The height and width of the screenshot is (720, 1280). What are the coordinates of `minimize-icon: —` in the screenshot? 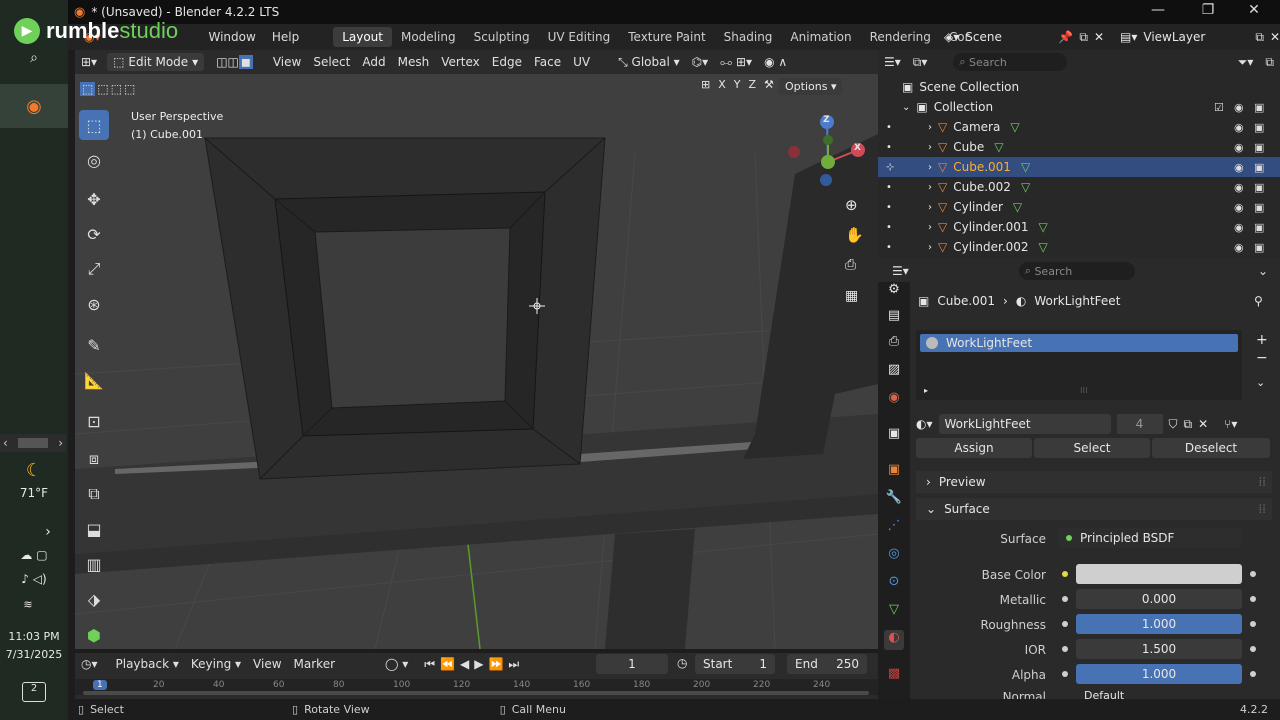 It's located at (1158, 10).